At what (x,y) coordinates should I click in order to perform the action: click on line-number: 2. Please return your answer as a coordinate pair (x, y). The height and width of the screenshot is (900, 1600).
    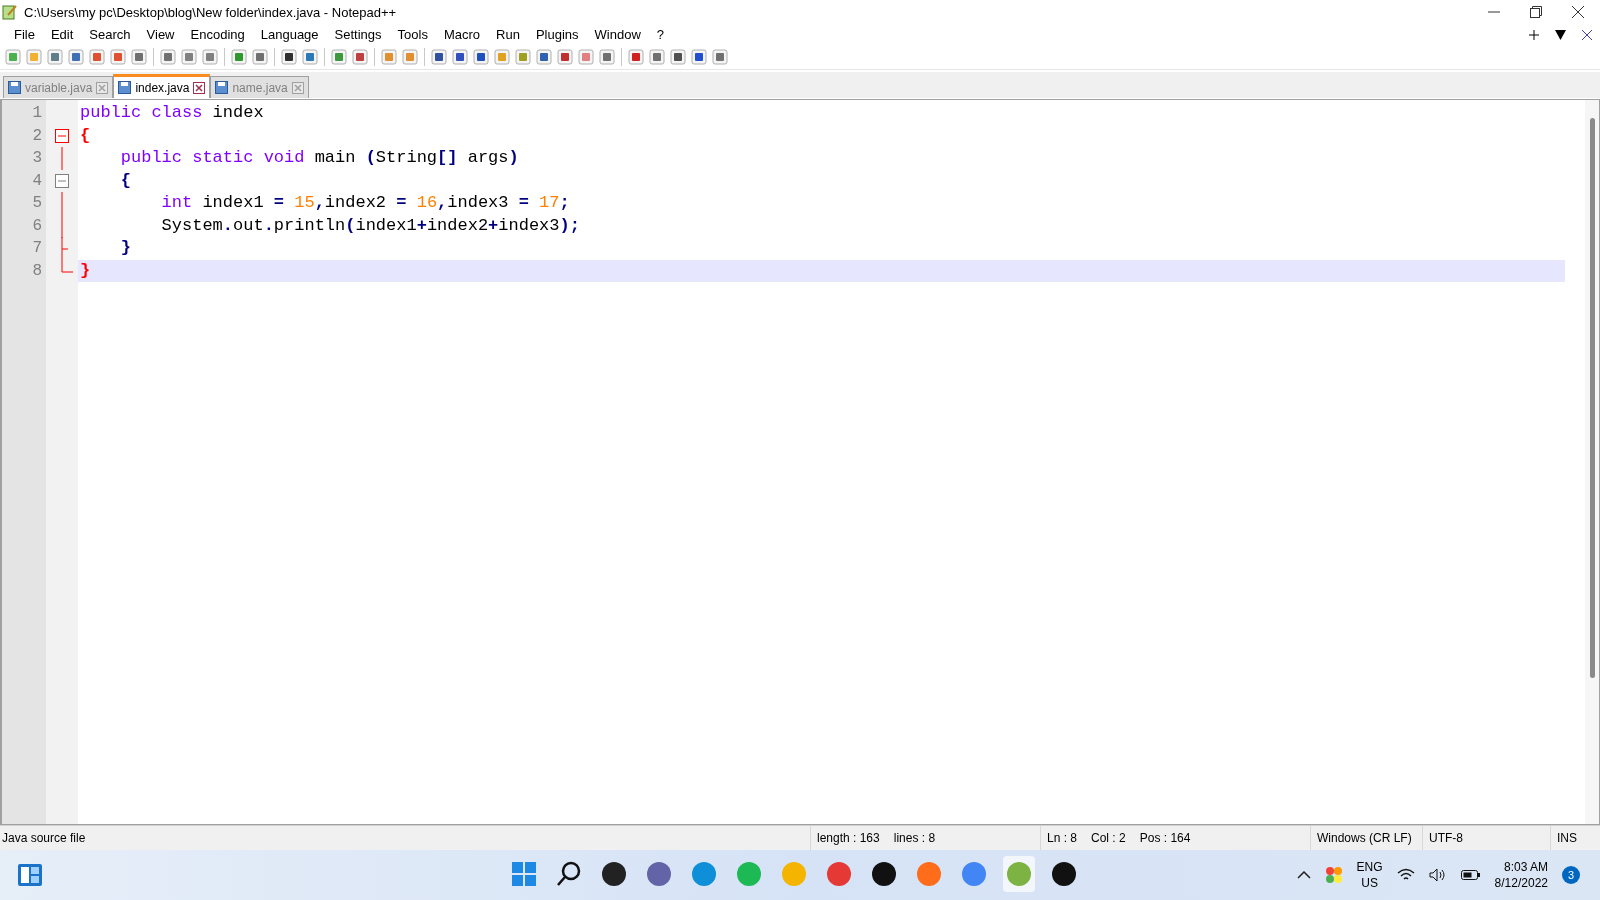
    Looking at the image, I should click on (37, 136).